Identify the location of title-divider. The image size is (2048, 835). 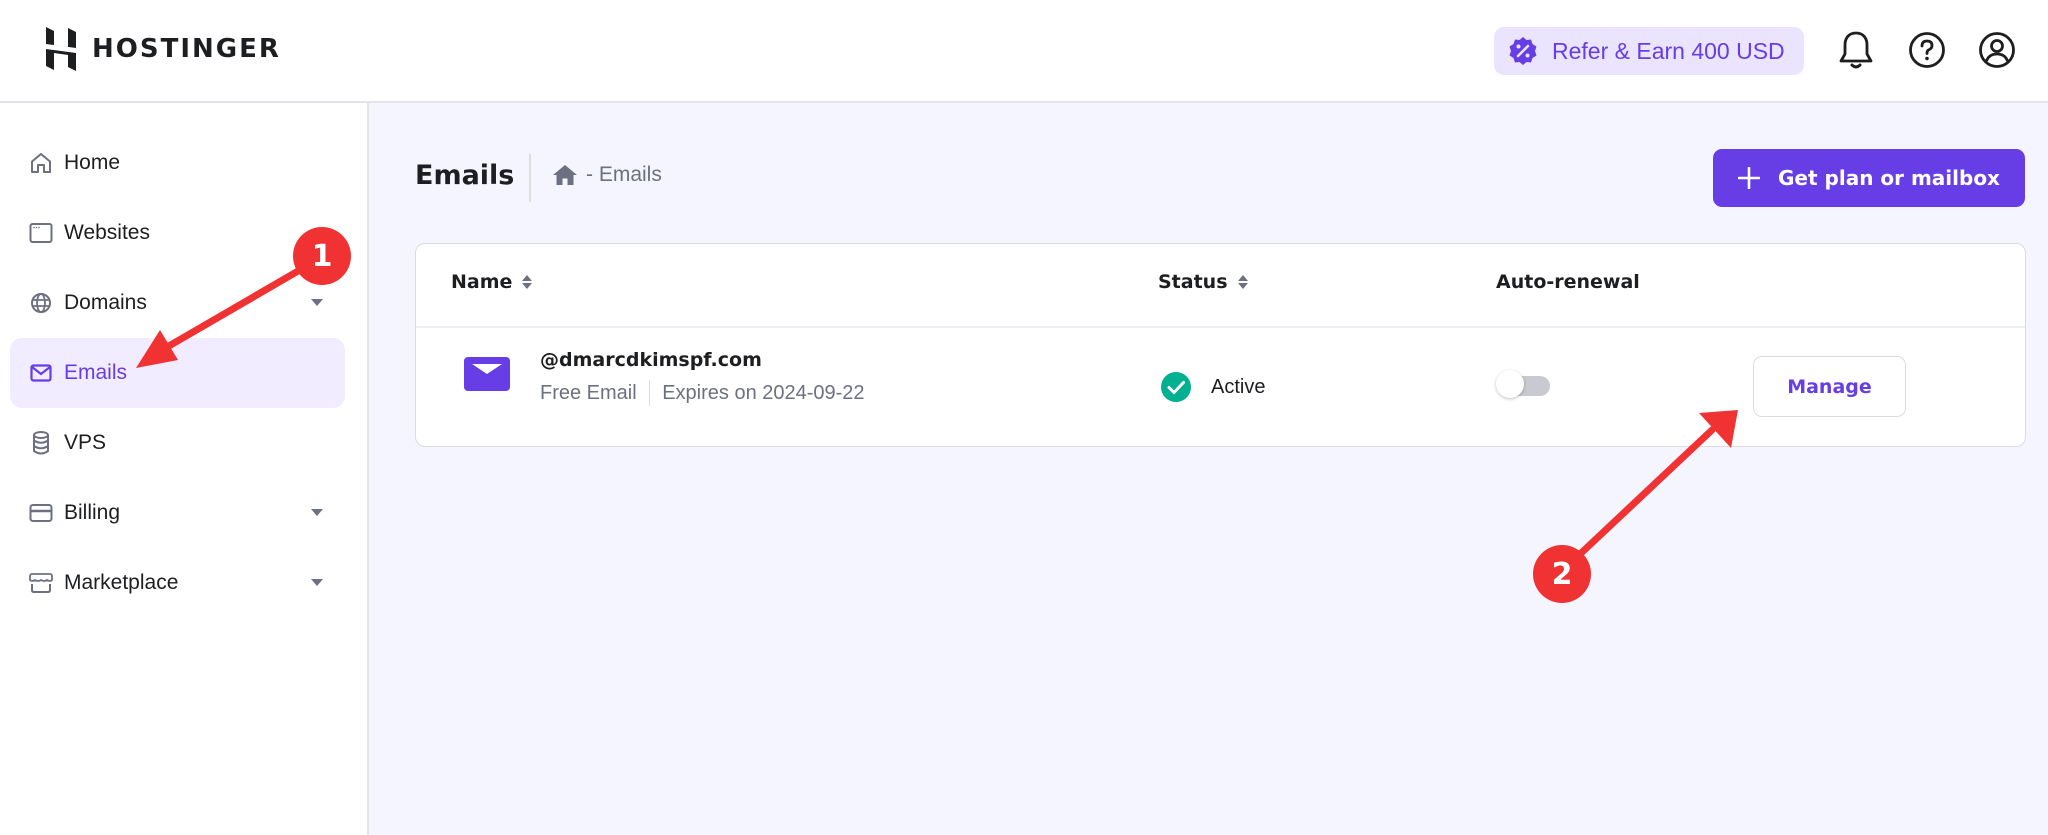
(530, 178).